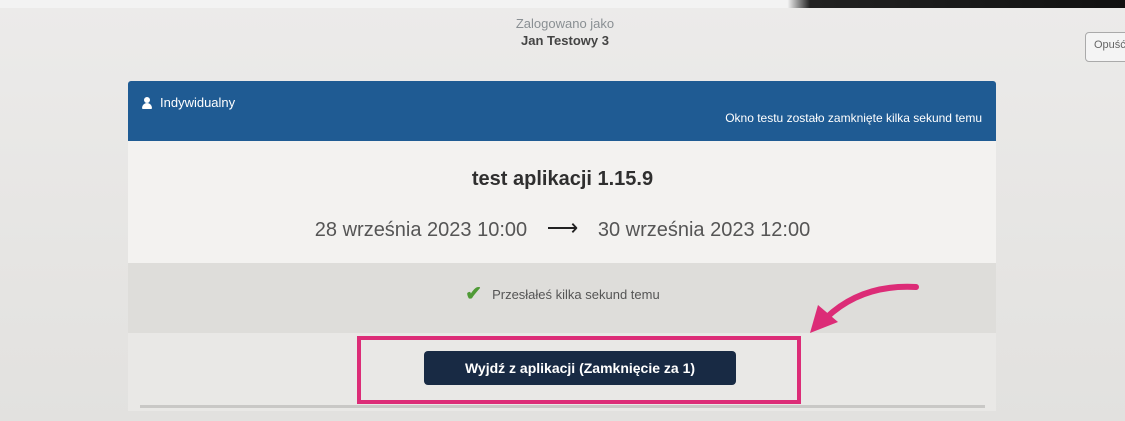  Describe the element at coordinates (565, 23) in the screenshot. I see `login-label: Zalogowano jako` at that location.